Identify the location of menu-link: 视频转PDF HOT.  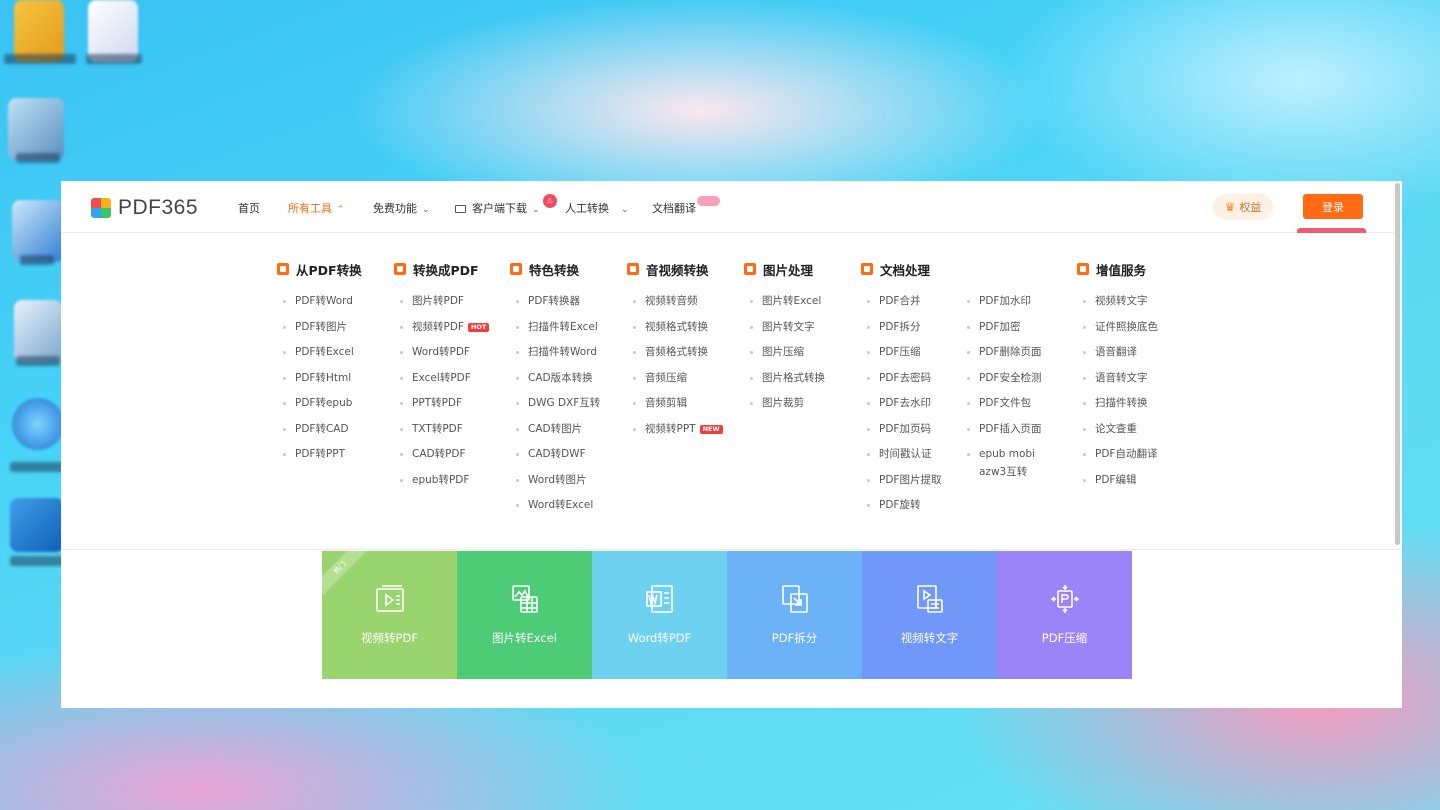
(442, 333).